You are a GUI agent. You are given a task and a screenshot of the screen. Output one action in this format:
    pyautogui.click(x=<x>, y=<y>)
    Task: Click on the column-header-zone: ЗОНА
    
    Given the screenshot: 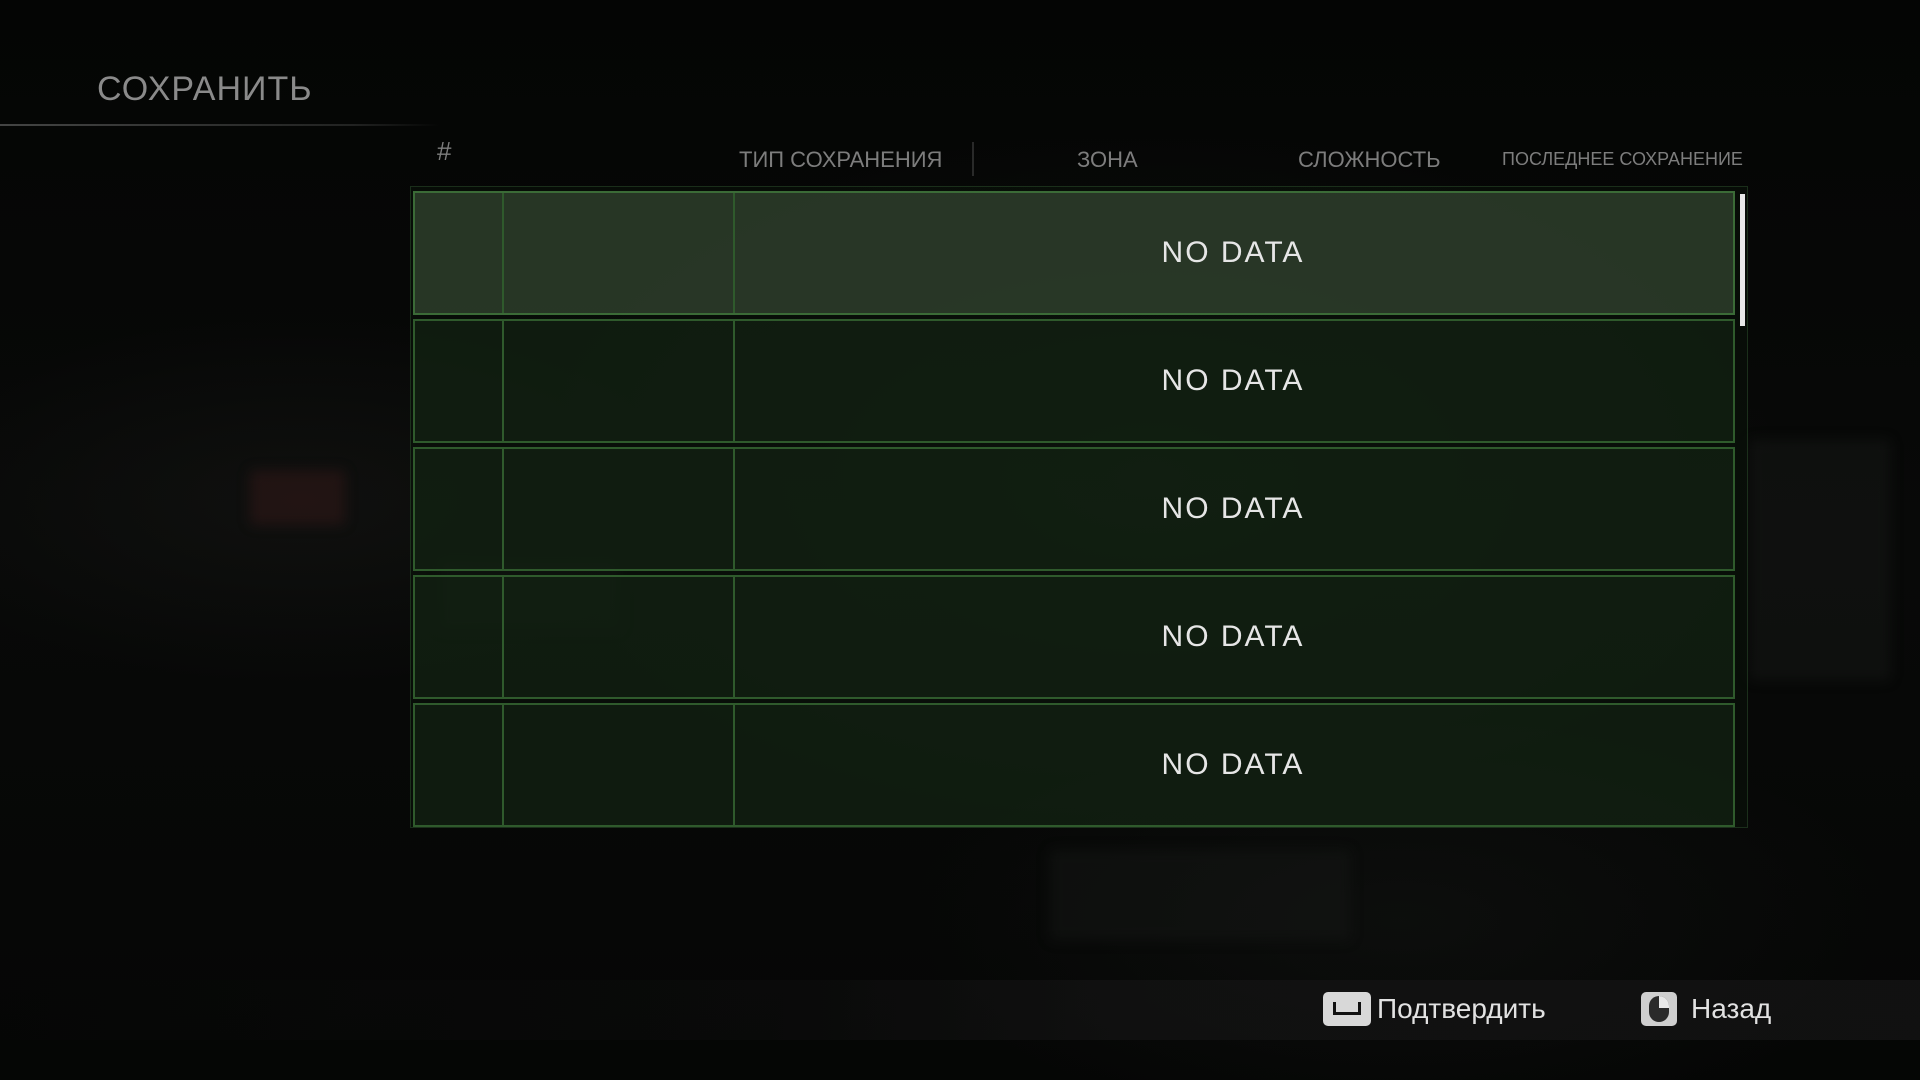 What is the action you would take?
    pyautogui.click(x=1107, y=159)
    